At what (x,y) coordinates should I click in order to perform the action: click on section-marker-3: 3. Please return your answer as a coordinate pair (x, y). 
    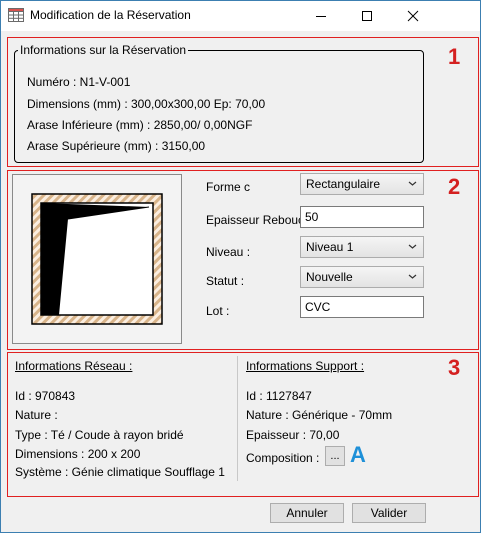
    Looking at the image, I should click on (454, 367).